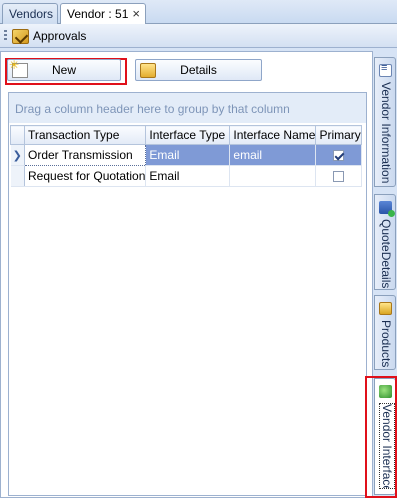 The height and width of the screenshot is (498, 397). I want to click on cell-transaction-type: Order Transmission, so click(85, 155).